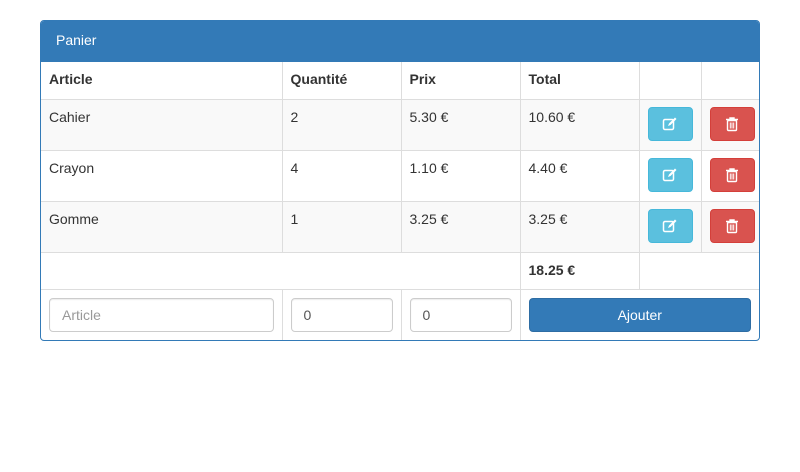 This screenshot has width=800, height=472. I want to click on cell-add-button: Ajouter, so click(639, 314).